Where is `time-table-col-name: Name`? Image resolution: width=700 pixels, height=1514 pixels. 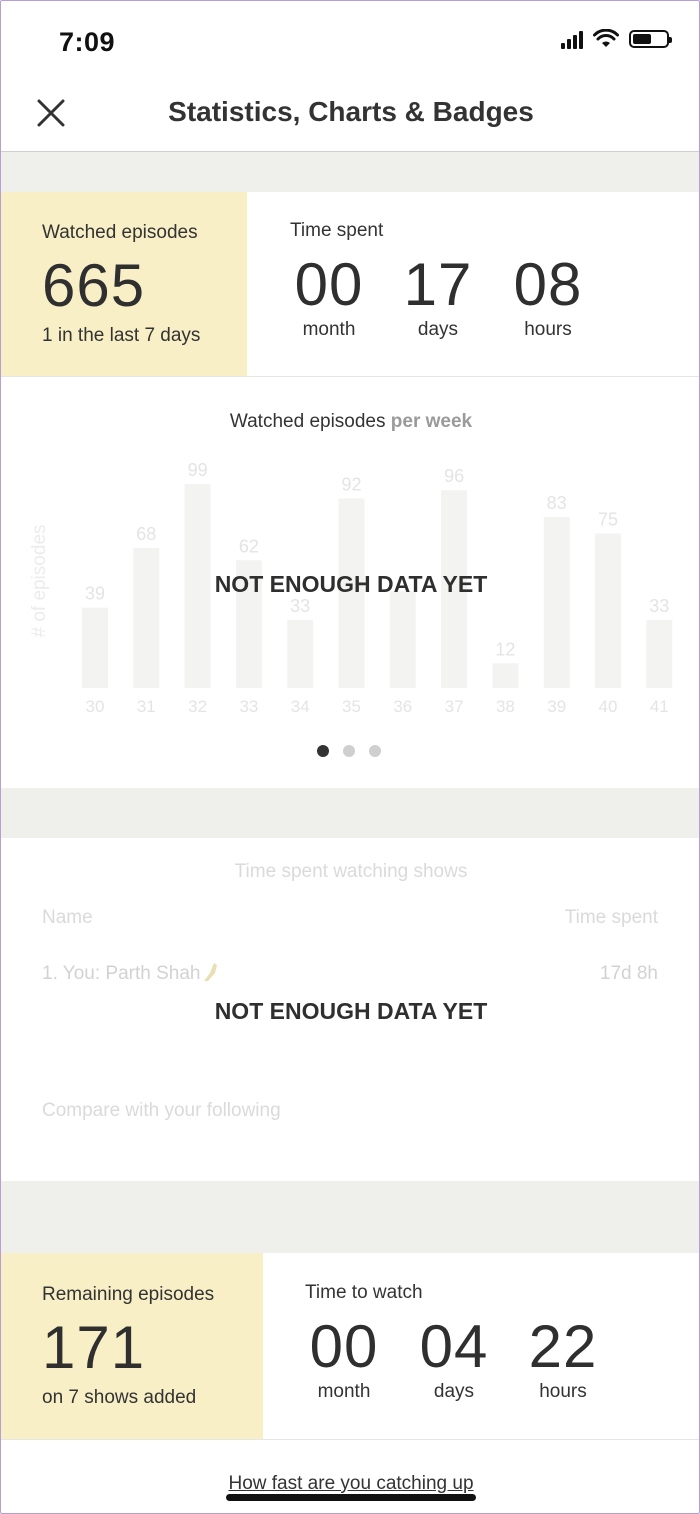 time-table-col-name: Name is located at coordinates (67, 917).